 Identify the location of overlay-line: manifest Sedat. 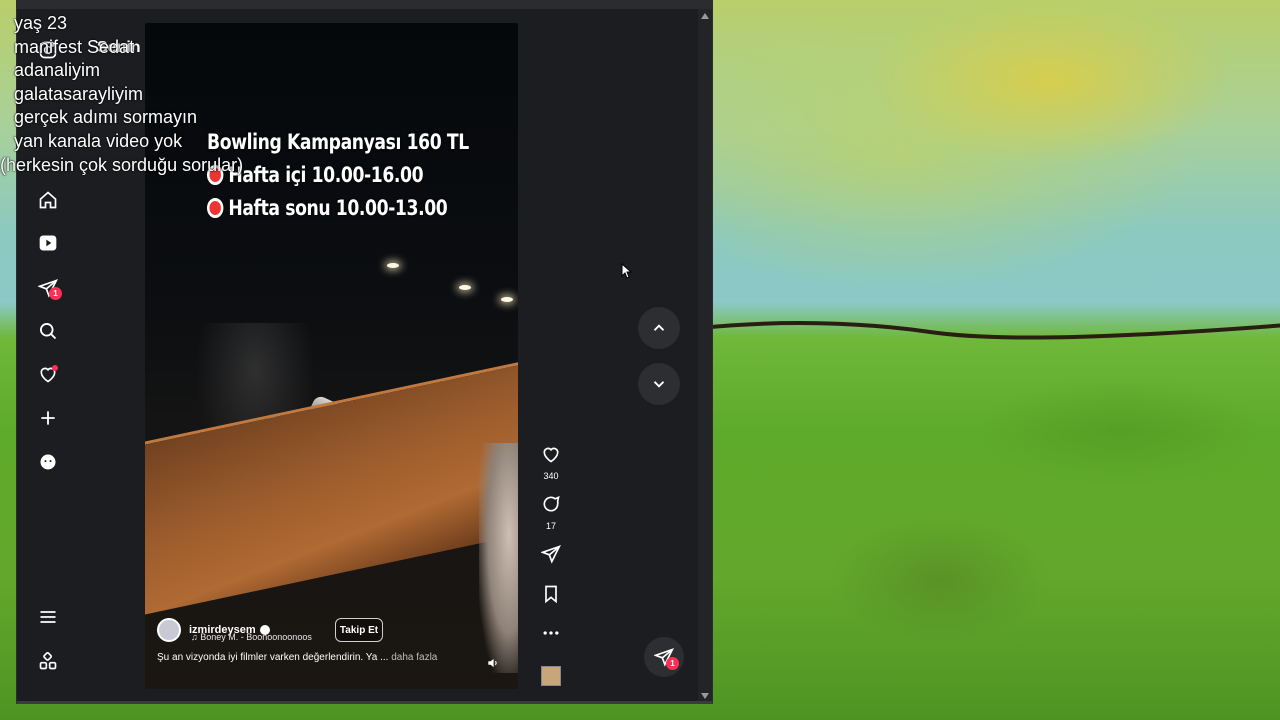
(74, 46).